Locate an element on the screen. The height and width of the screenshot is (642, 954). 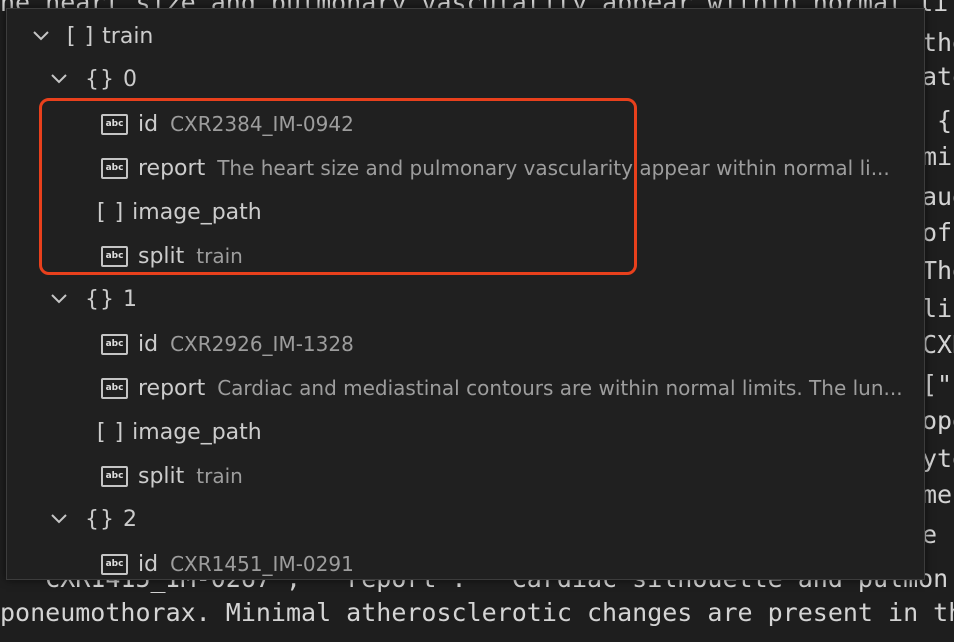
tree-node-item-2: {} 2 is located at coordinates (100, 519).